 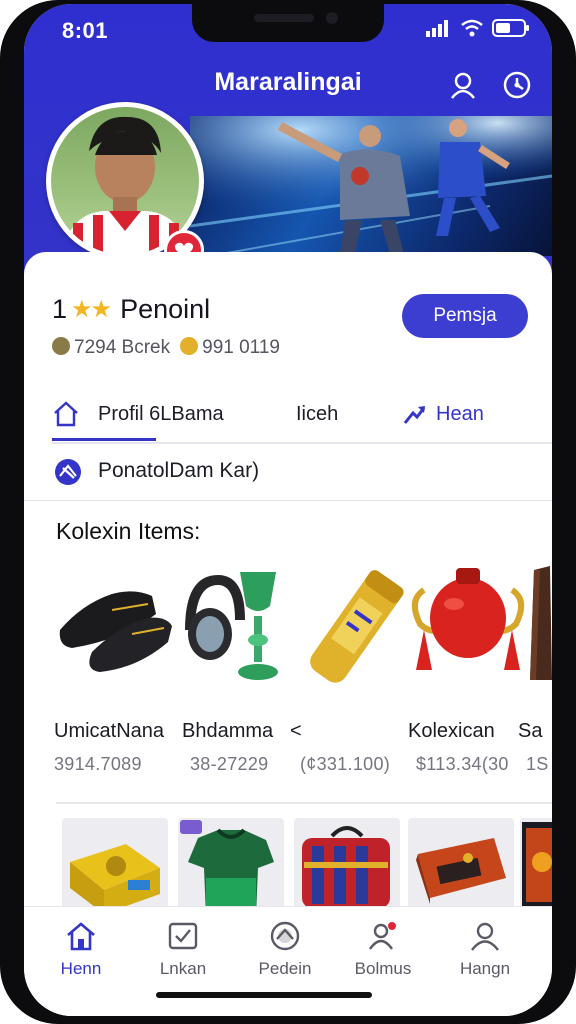 I want to click on stadium-illustration, so click(x=371, y=186).